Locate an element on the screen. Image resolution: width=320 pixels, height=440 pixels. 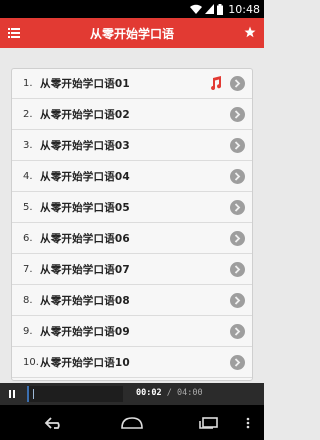
home-button is located at coordinates (132, 423).